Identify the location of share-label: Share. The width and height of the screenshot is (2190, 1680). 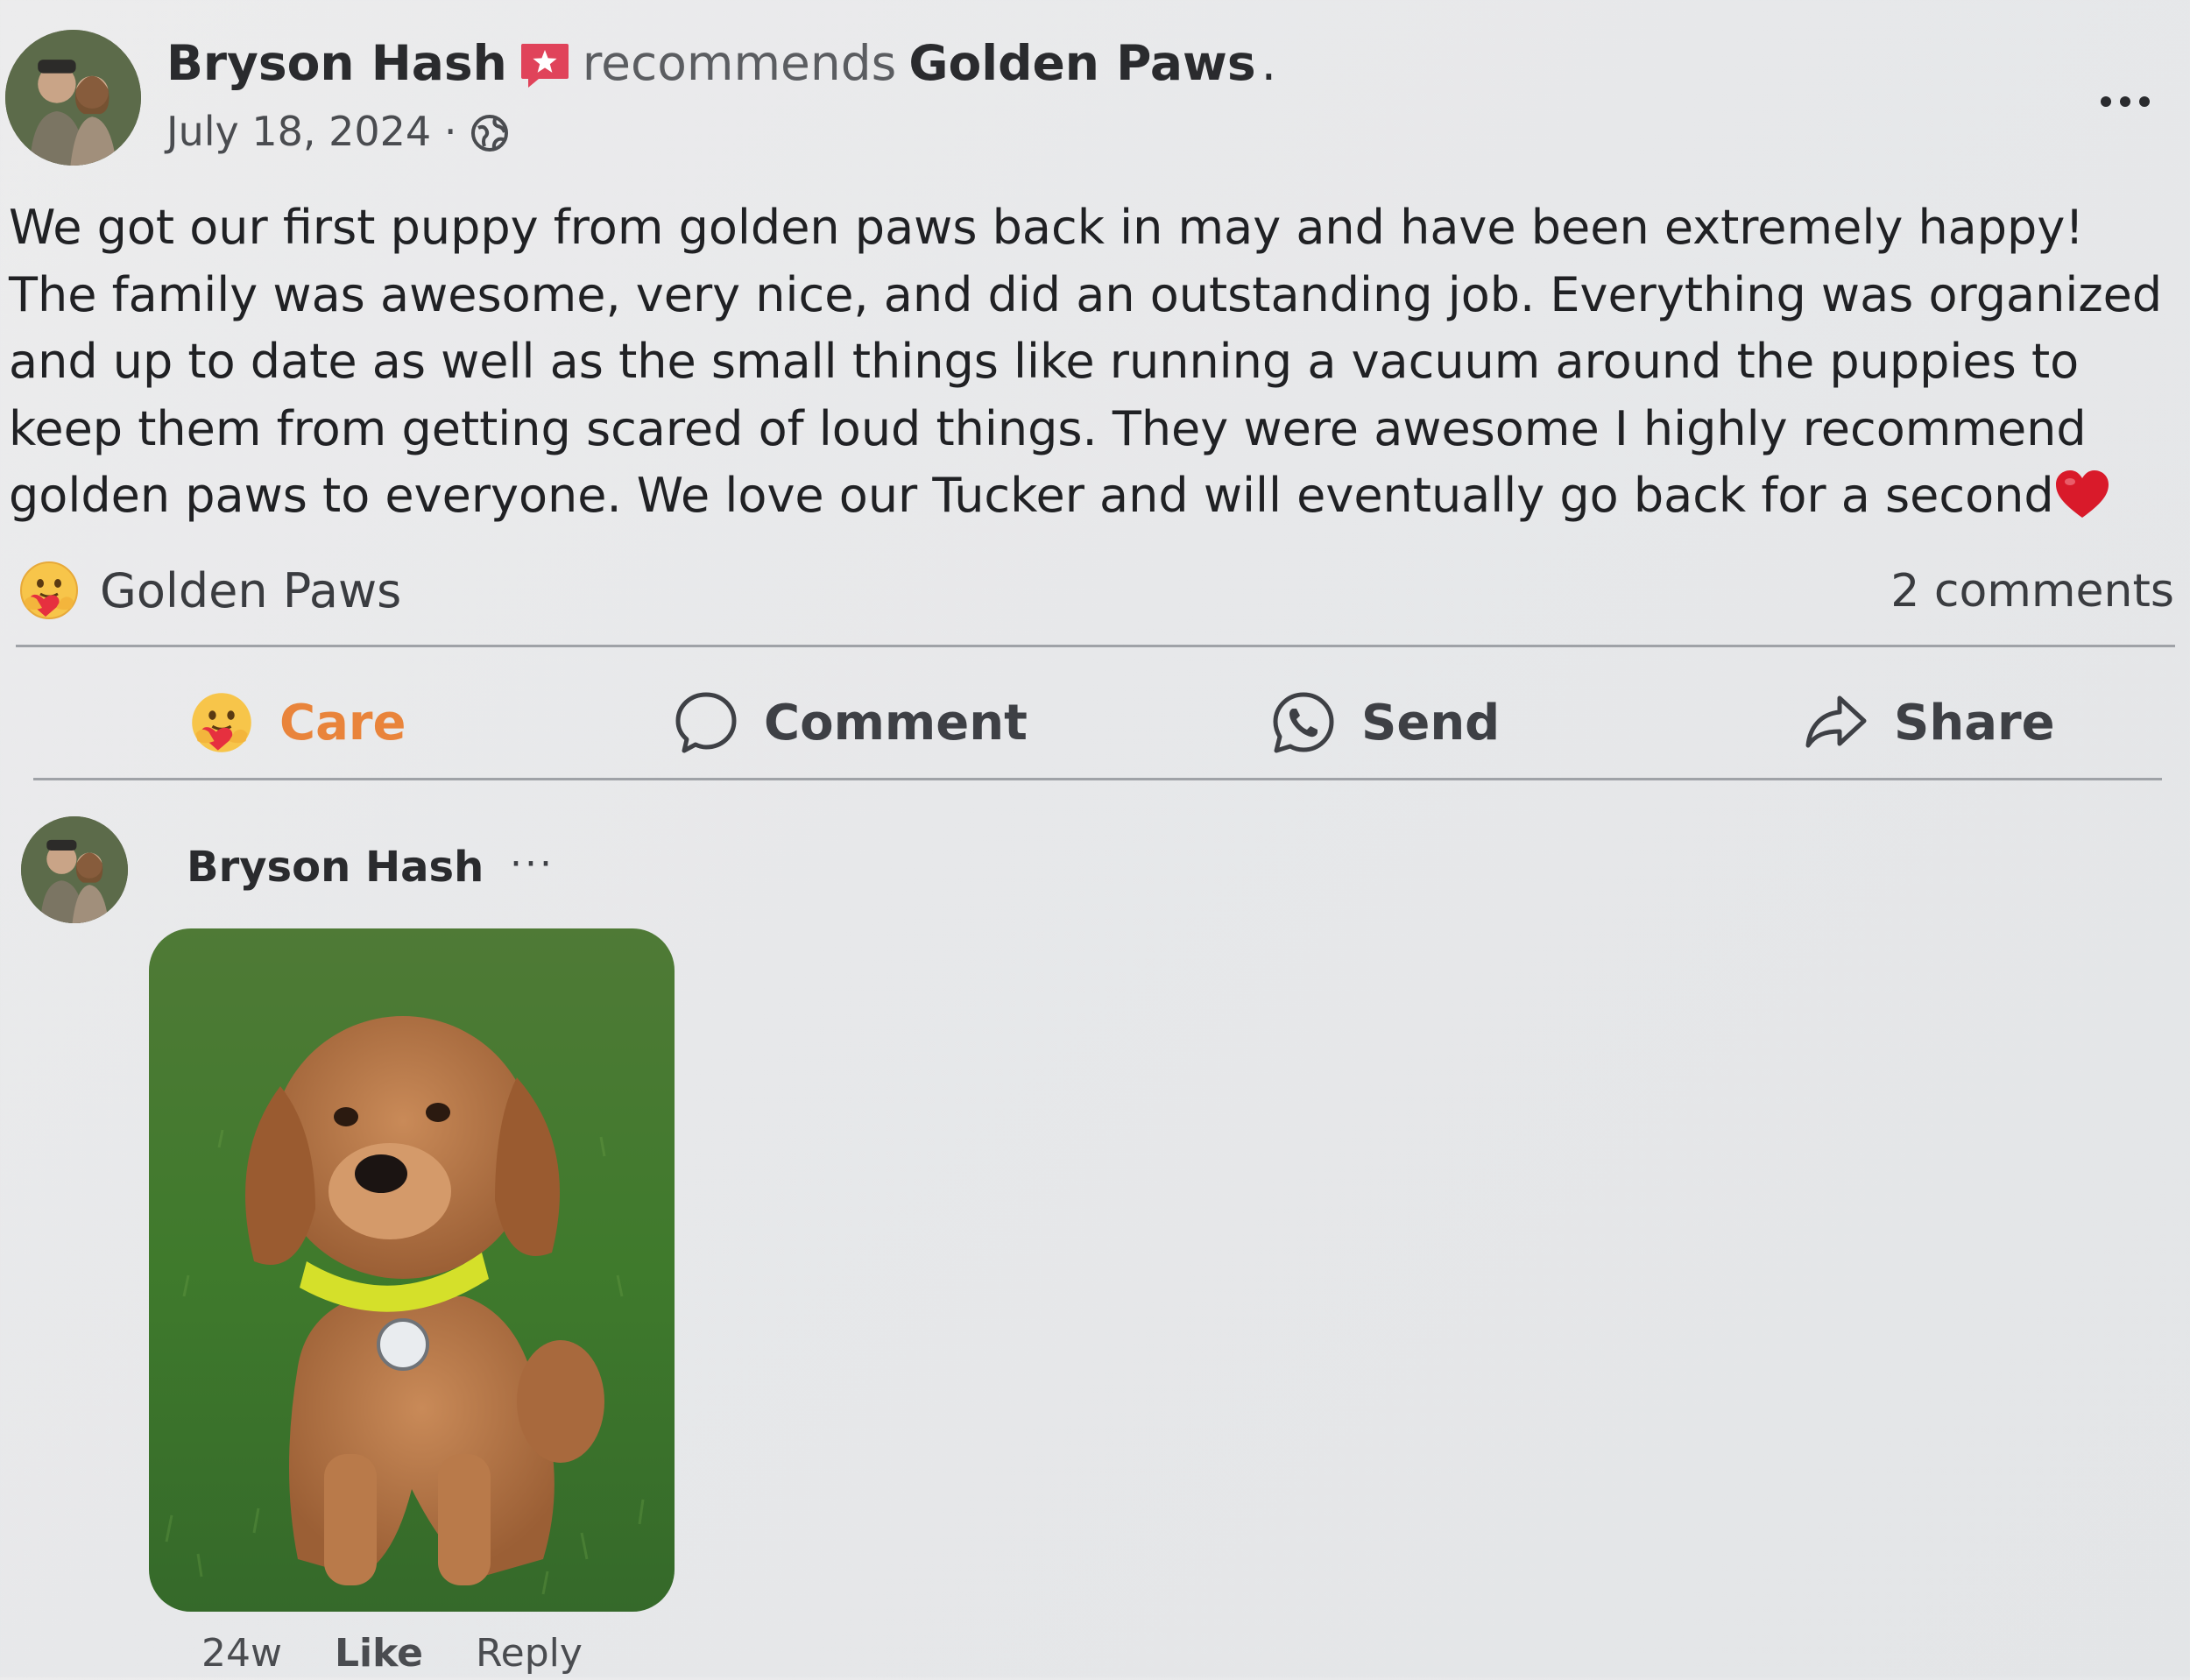
(1974, 723).